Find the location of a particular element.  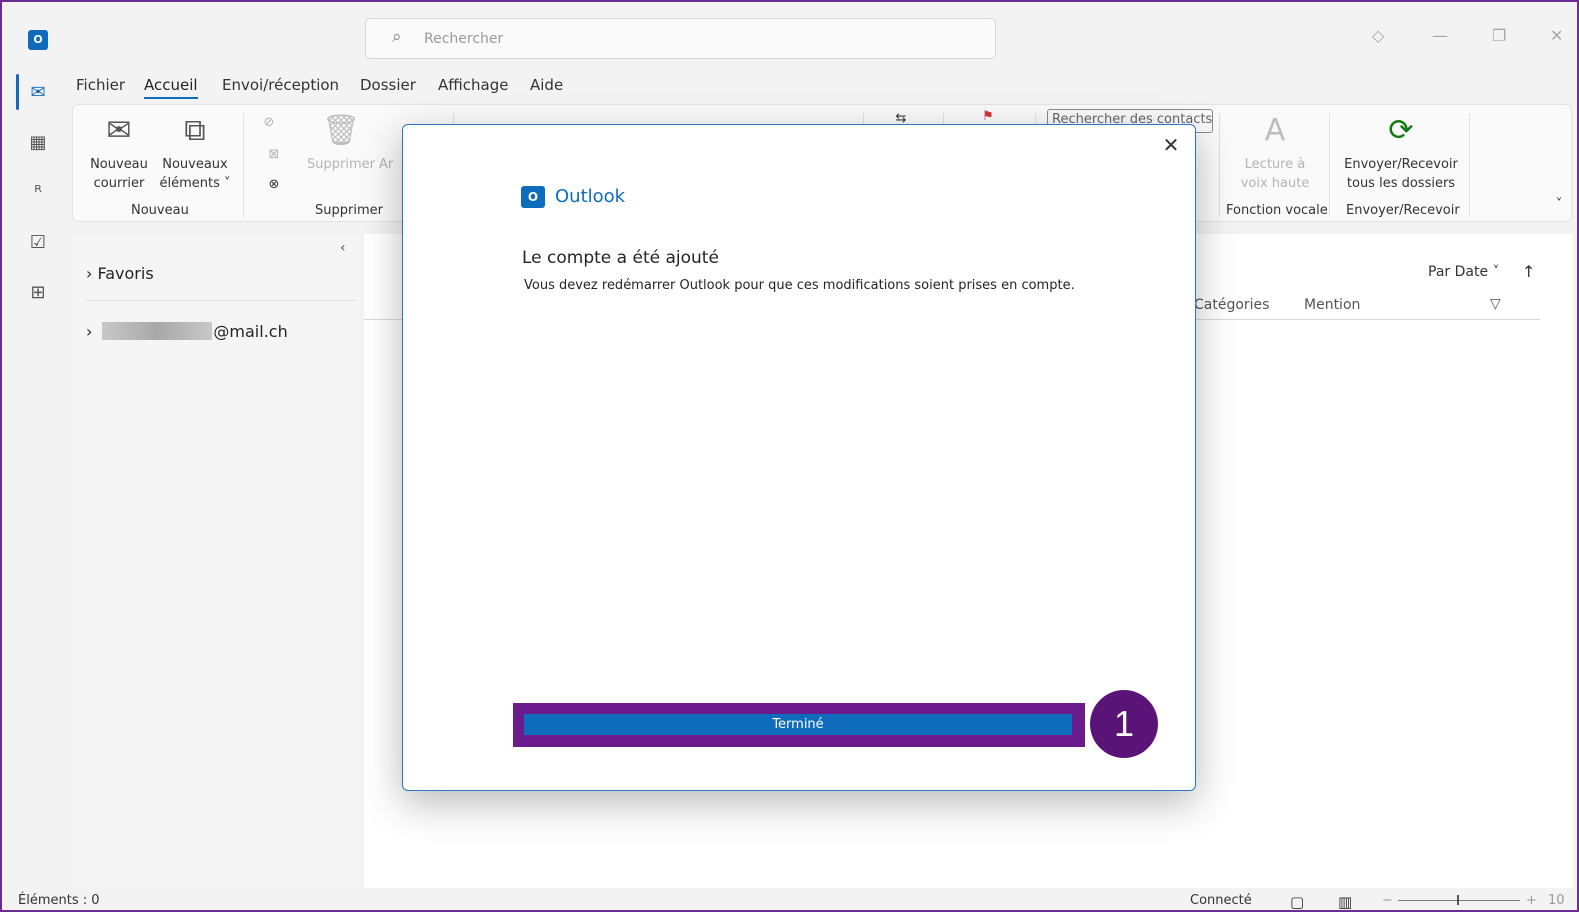

close-window-icon: ✕ is located at coordinates (1556, 35).